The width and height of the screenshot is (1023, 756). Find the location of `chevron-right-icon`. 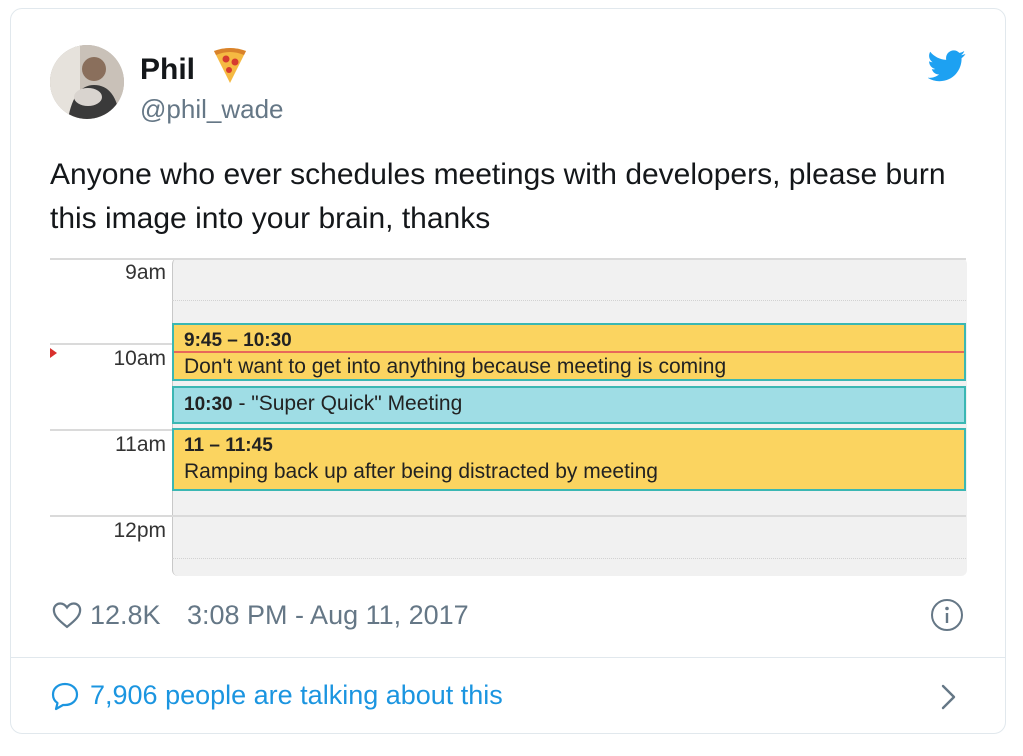

chevron-right-icon is located at coordinates (949, 697).